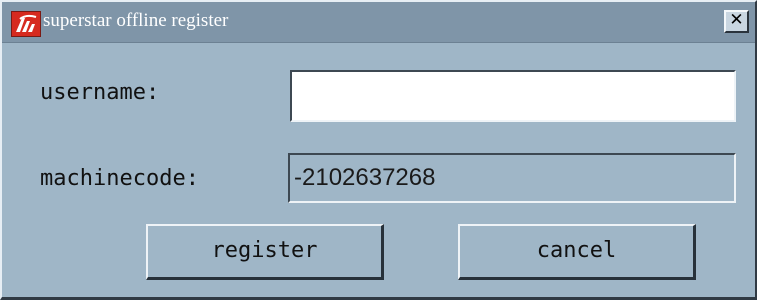 This screenshot has width=757, height=300. Describe the element at coordinates (136, 20) in the screenshot. I see `window-title: superstar offline register` at that location.